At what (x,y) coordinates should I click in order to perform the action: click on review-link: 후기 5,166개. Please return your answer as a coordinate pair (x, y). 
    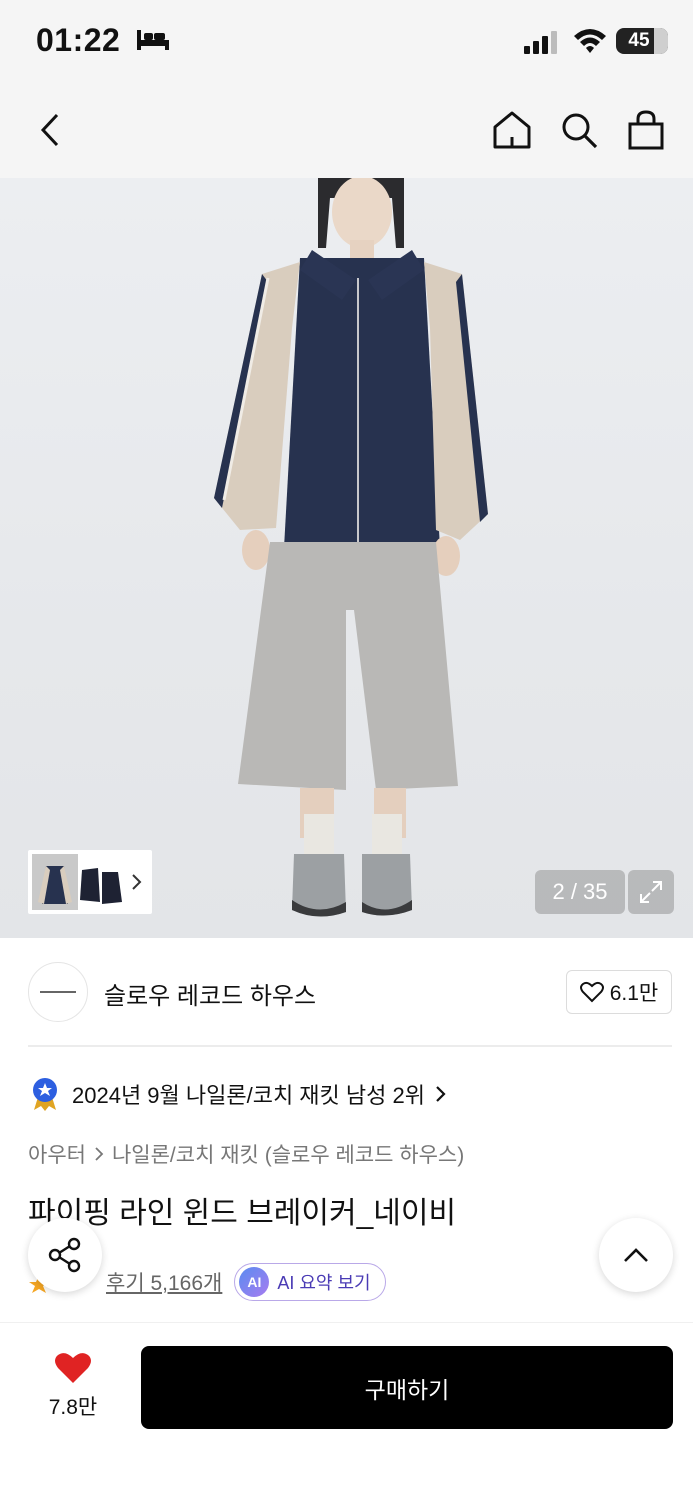
    Looking at the image, I should click on (164, 1282).